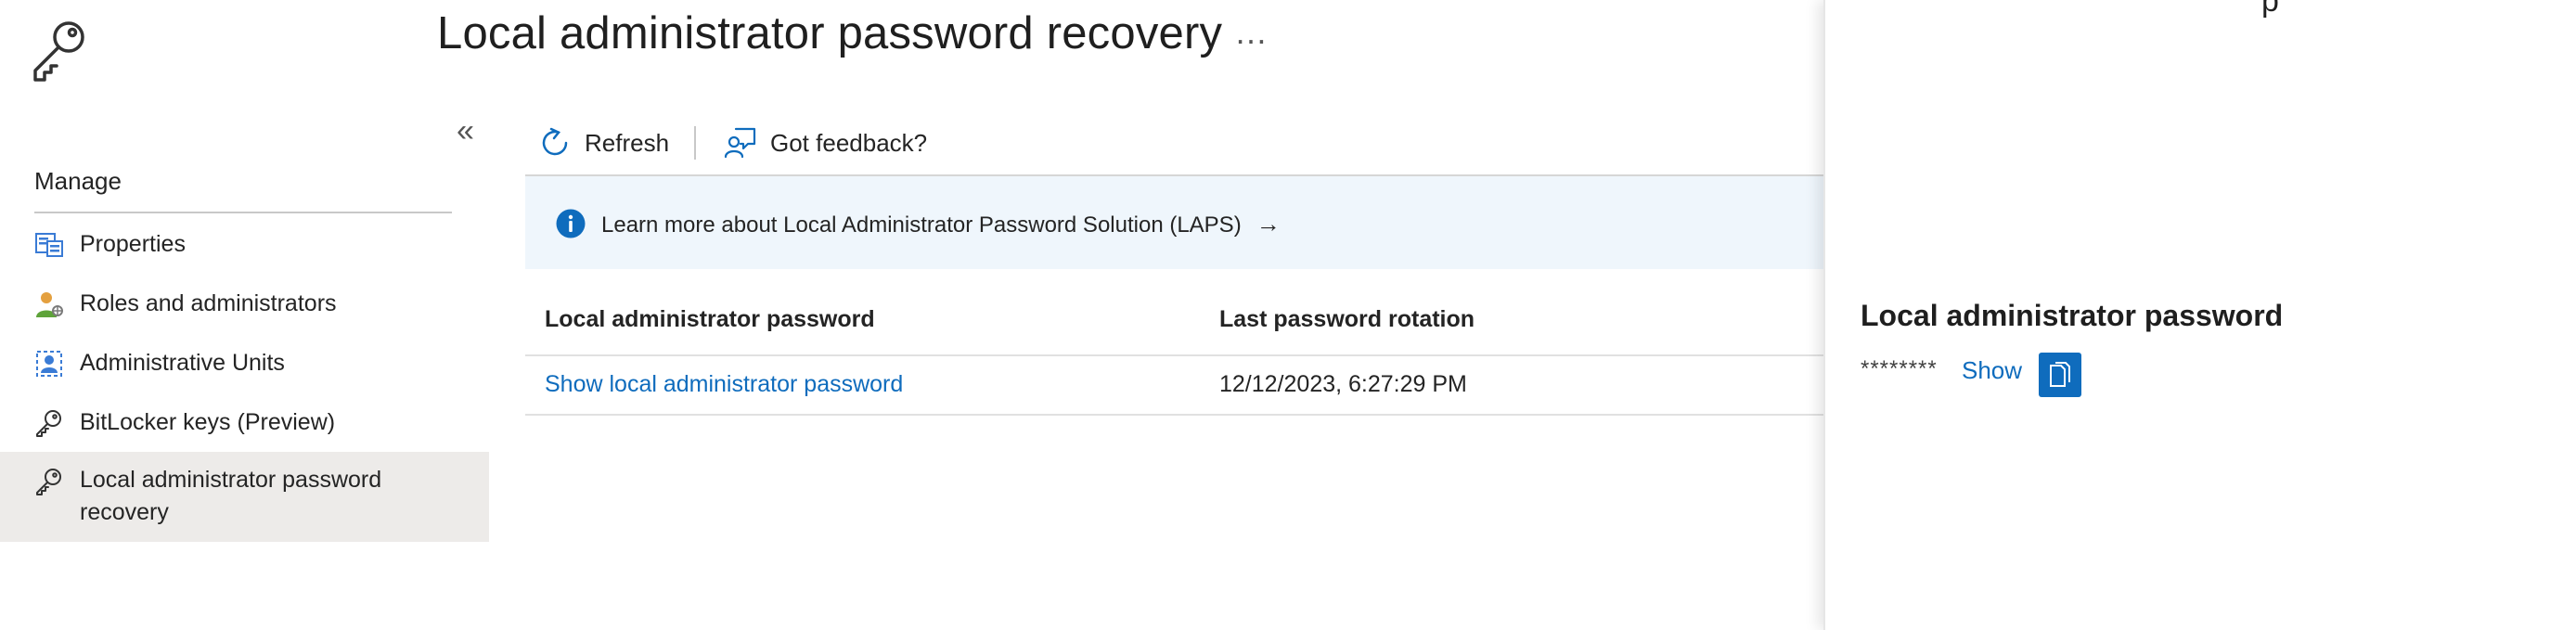 This screenshot has height=630, width=2576. What do you see at coordinates (830, 33) in the screenshot?
I see `page-title: Local administrator password recovery` at bounding box center [830, 33].